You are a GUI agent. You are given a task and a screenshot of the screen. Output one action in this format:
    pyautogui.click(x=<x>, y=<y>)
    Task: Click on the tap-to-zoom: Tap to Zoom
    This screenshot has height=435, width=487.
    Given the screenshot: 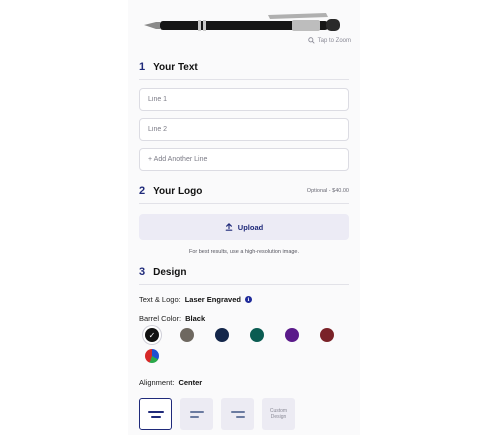 What is the action you would take?
    pyautogui.click(x=329, y=40)
    